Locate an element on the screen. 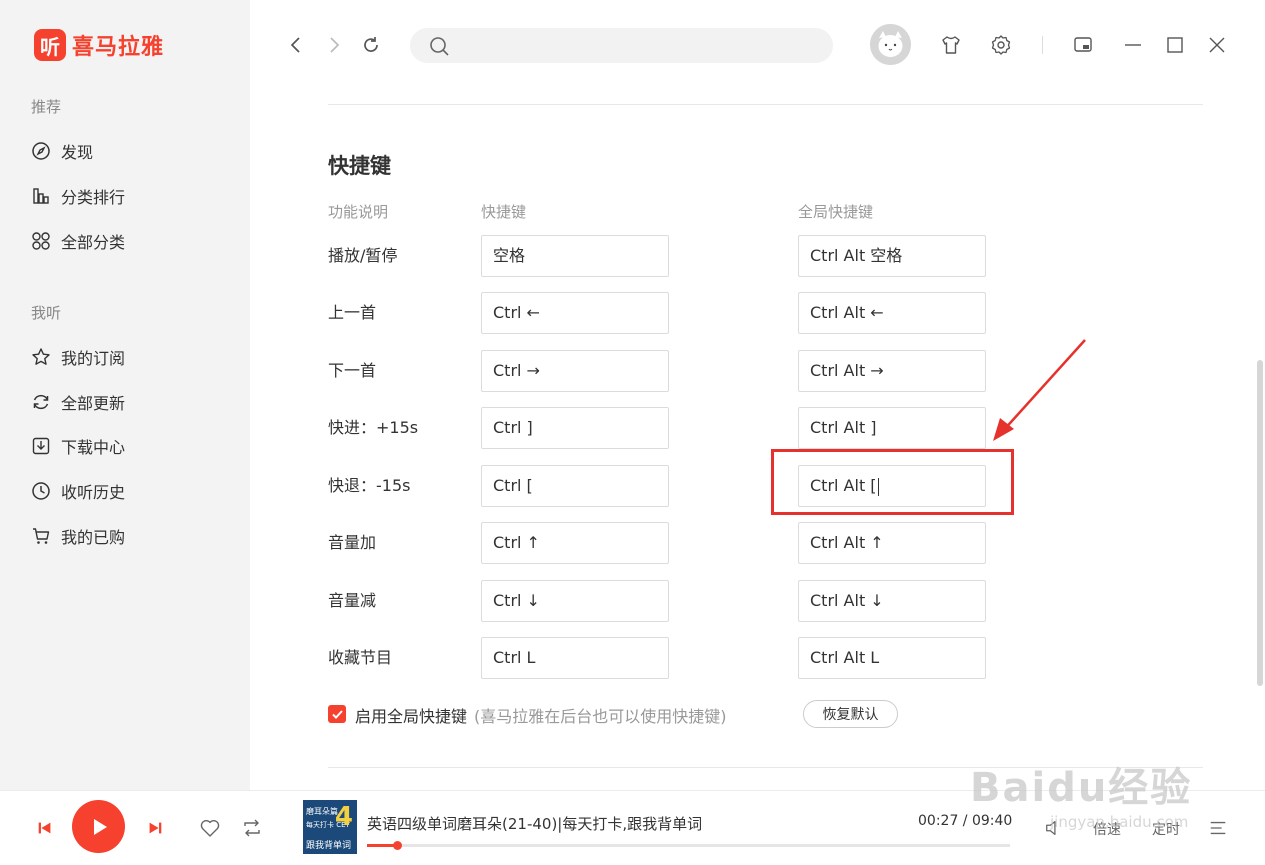 This screenshot has width=1265, height=865. checkmark-icon is located at coordinates (337, 714).